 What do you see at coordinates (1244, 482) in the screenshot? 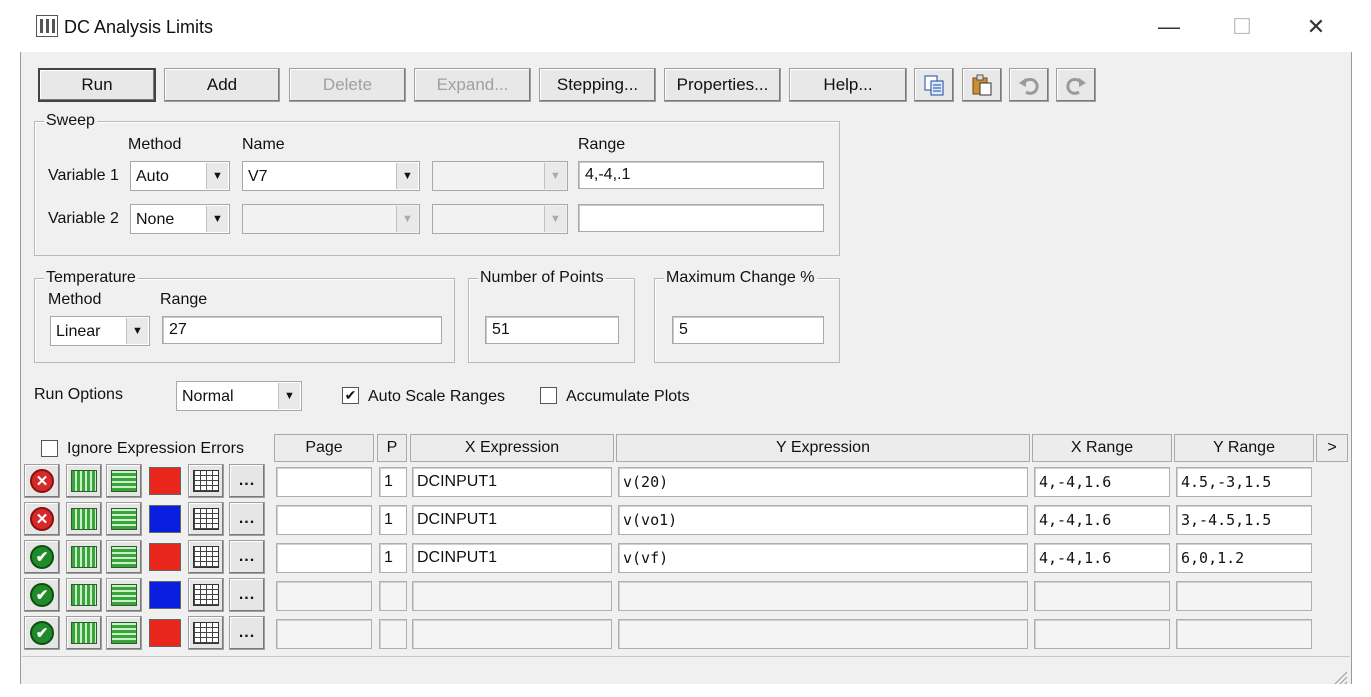
I see `plot-y-range-cell: 4.5,-3,1.5` at bounding box center [1244, 482].